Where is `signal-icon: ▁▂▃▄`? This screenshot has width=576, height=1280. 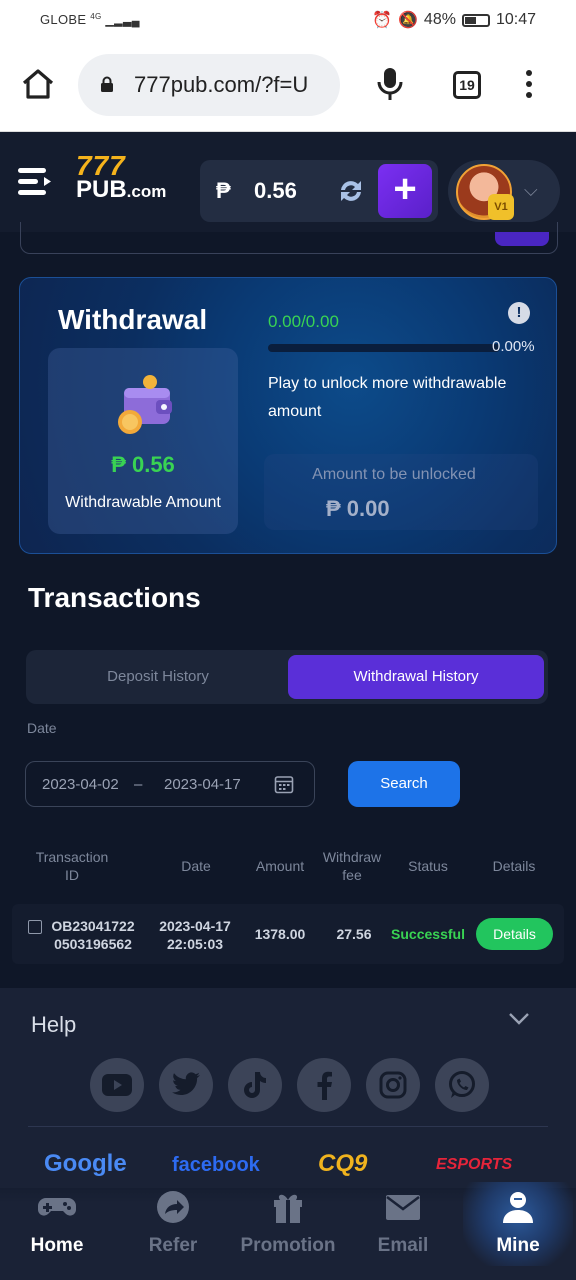
signal-icon: ▁▂▃▄ is located at coordinates (122, 21).